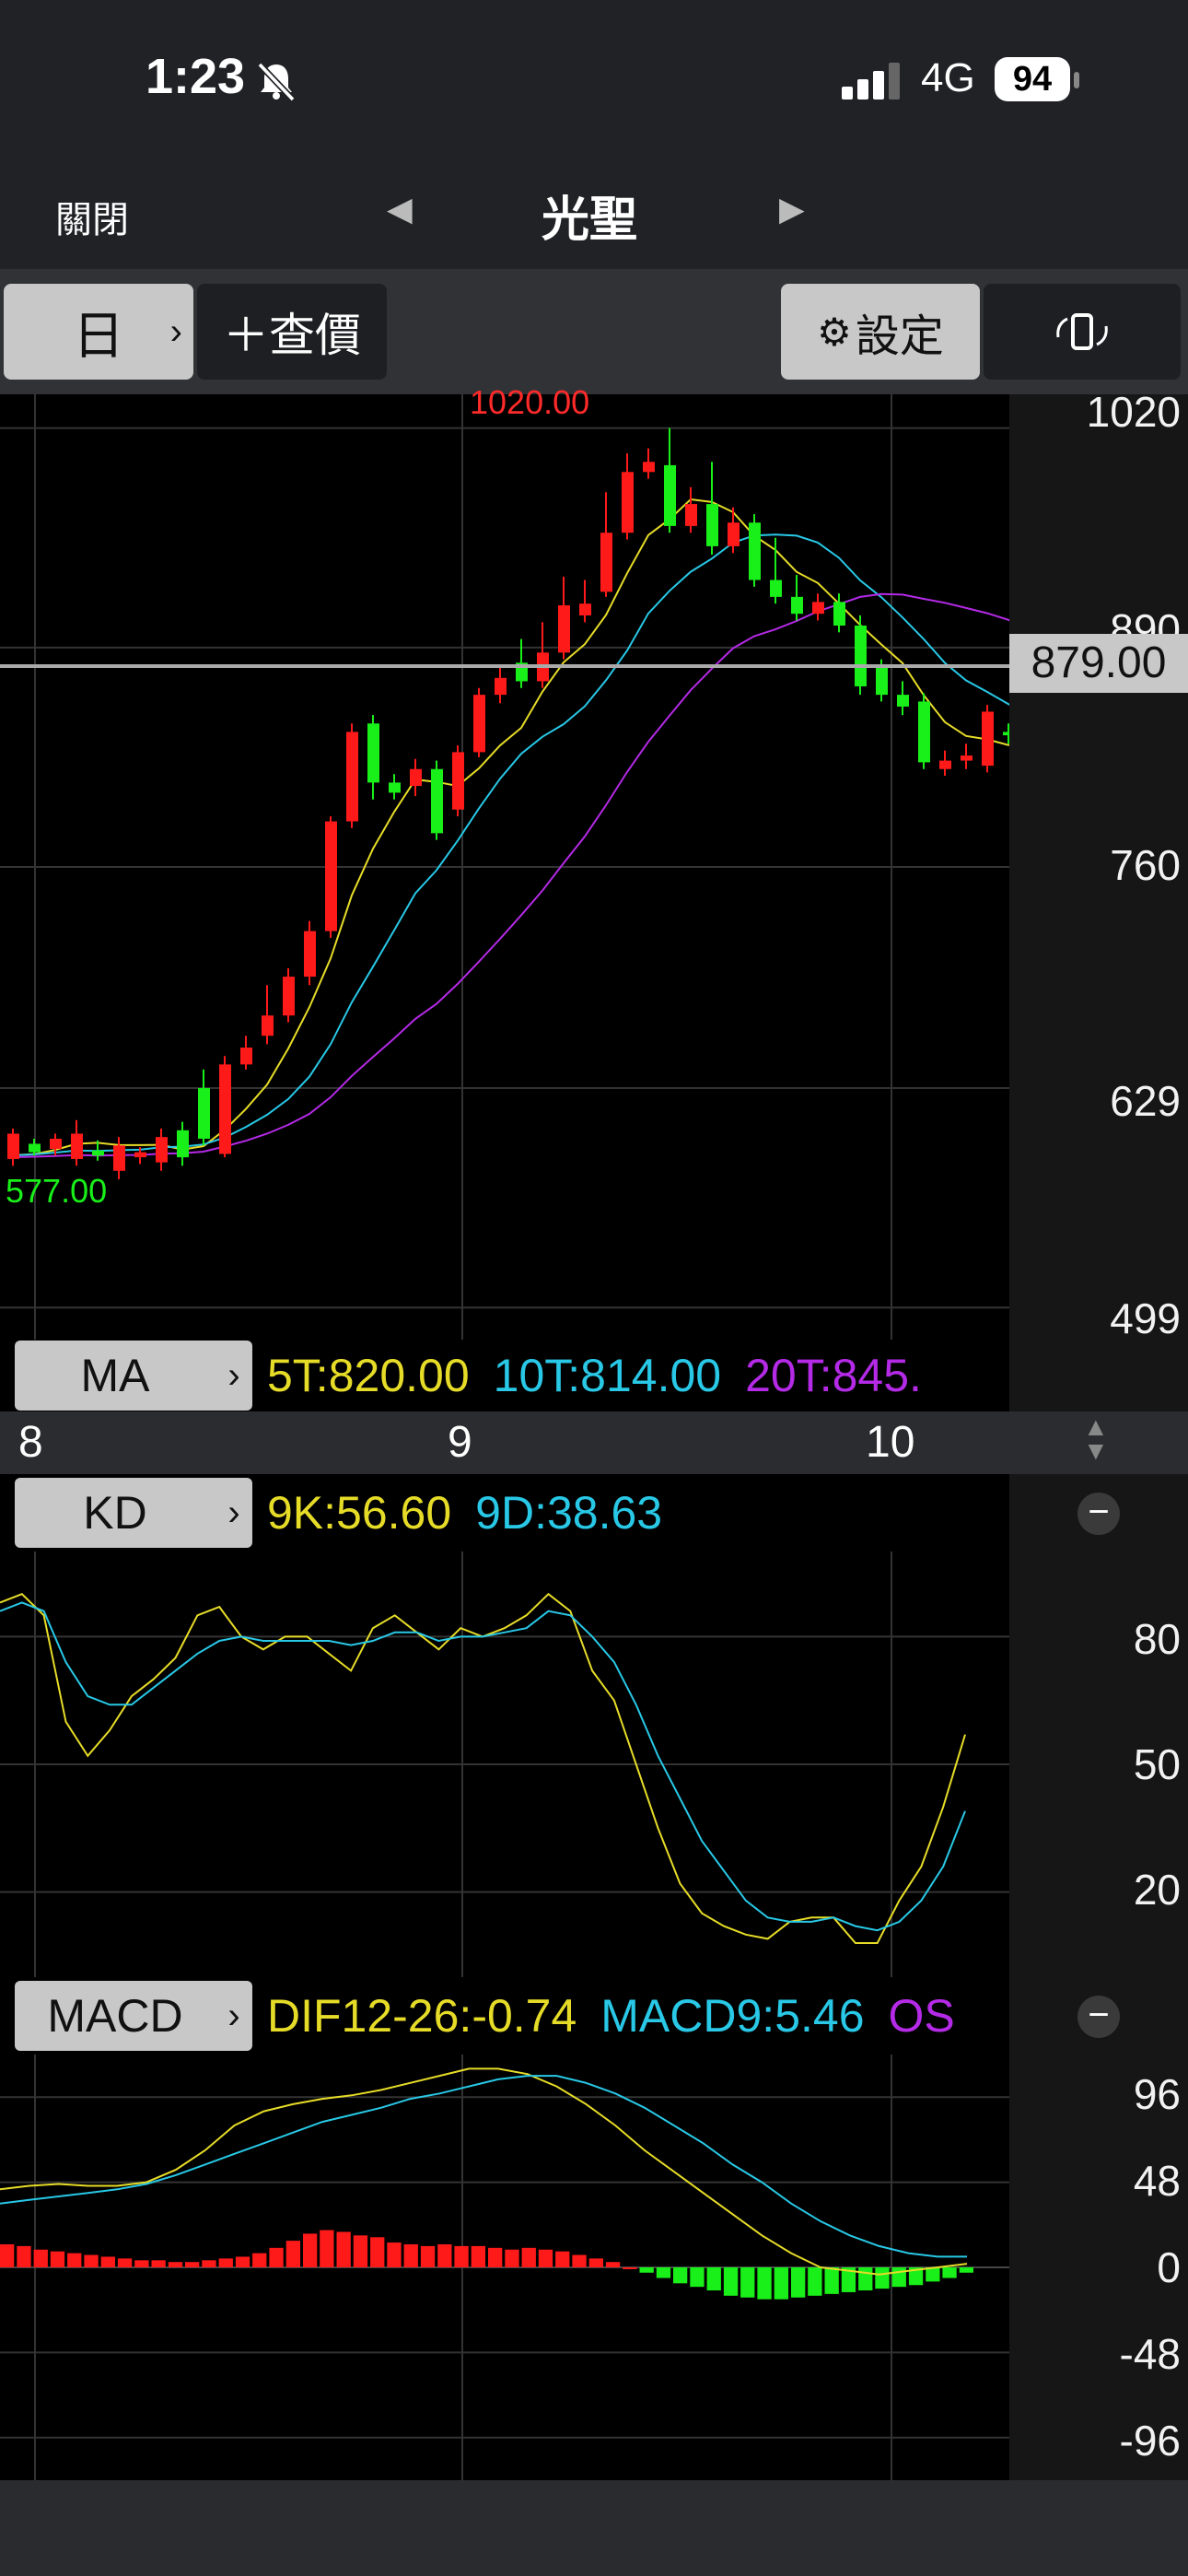  What do you see at coordinates (732, 2016) in the screenshot?
I see `macd-signal-value: MACD9:5.46` at bounding box center [732, 2016].